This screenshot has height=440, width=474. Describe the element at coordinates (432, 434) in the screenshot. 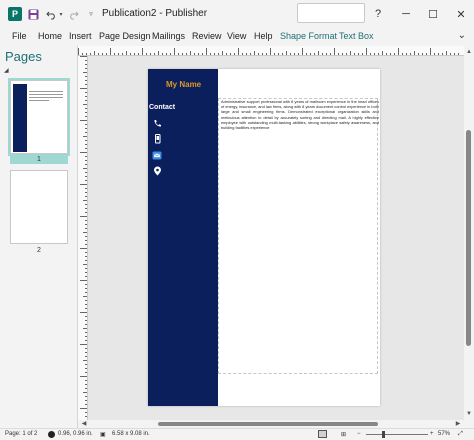

I see `zoom-in-button: +` at that location.